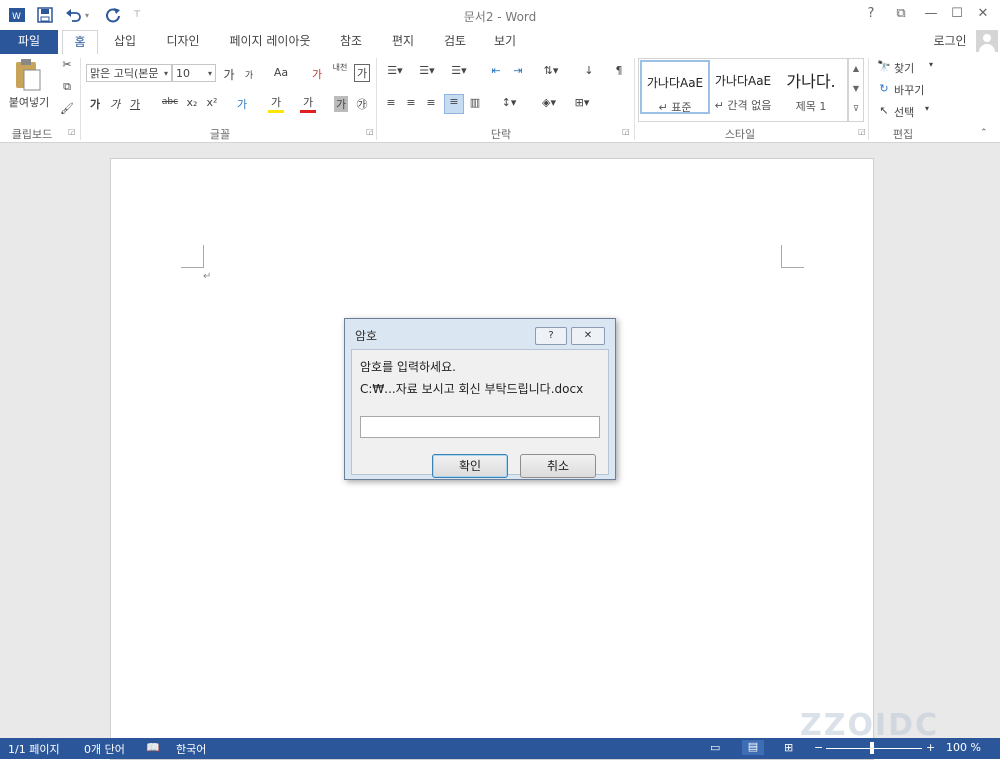 The width and height of the screenshot is (1000, 760). Describe the element at coordinates (475, 102) in the screenshot. I see `distributed-icon: ▥` at that location.